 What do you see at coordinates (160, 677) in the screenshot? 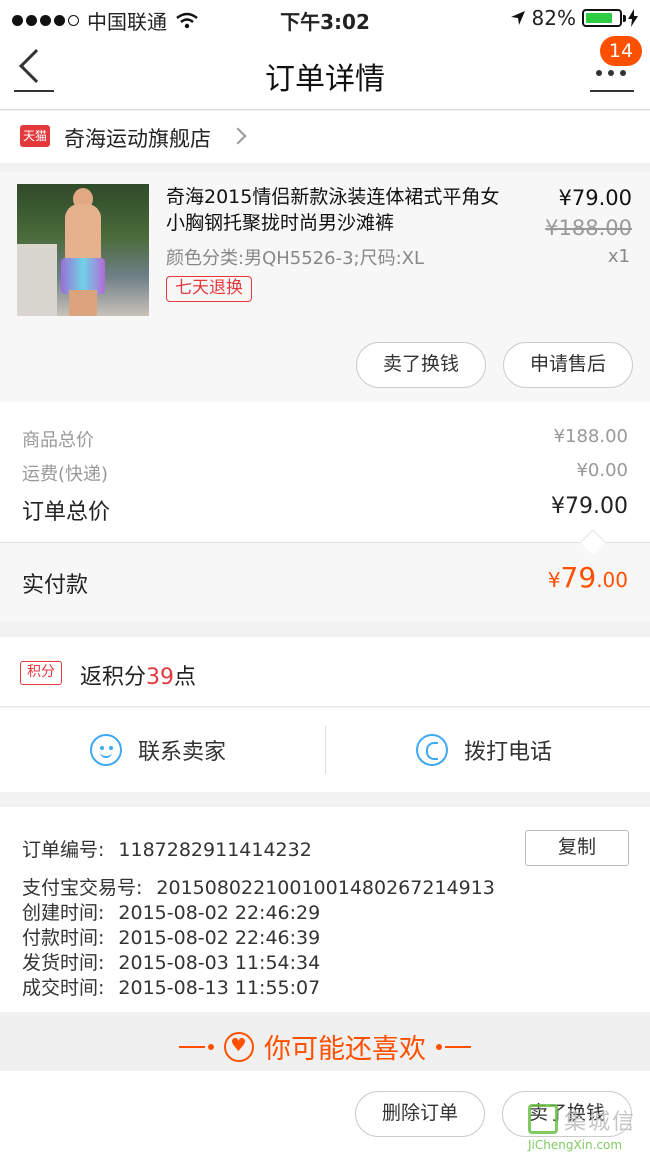
I see `points-value: 39` at bounding box center [160, 677].